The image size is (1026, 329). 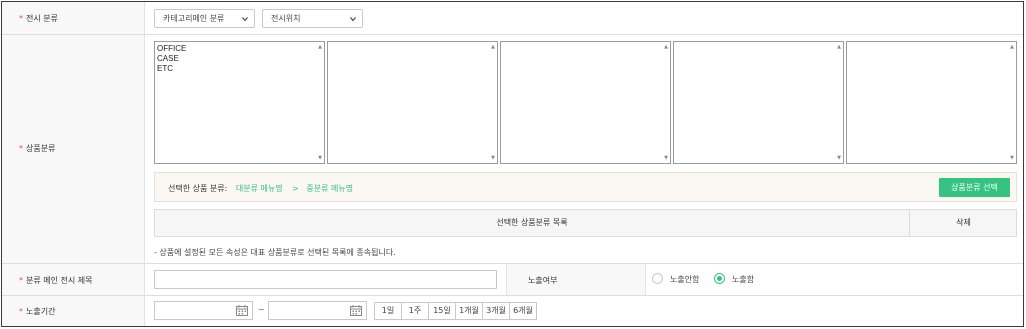 What do you see at coordinates (442, 311) in the screenshot?
I see `period-15days-button: 15일` at bounding box center [442, 311].